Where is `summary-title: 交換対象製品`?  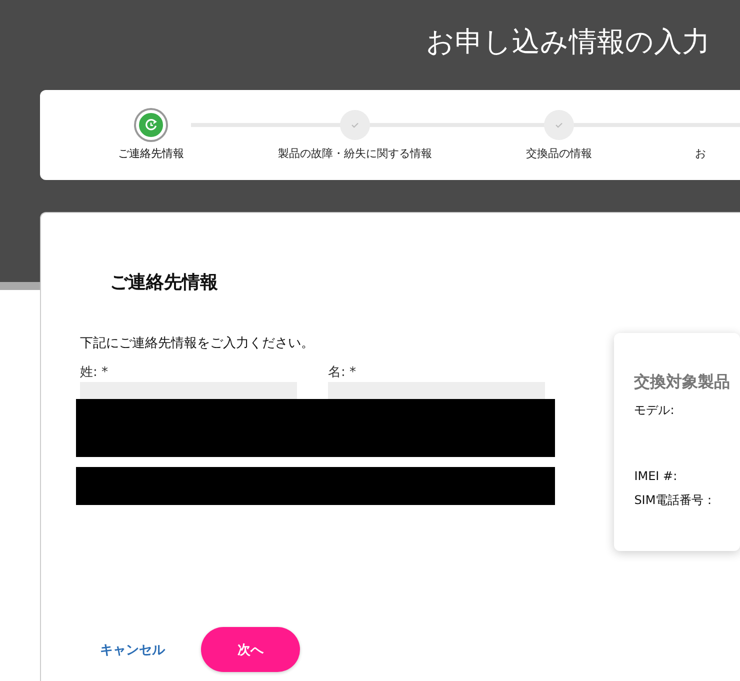
summary-title: 交換対象製品 is located at coordinates (683, 382).